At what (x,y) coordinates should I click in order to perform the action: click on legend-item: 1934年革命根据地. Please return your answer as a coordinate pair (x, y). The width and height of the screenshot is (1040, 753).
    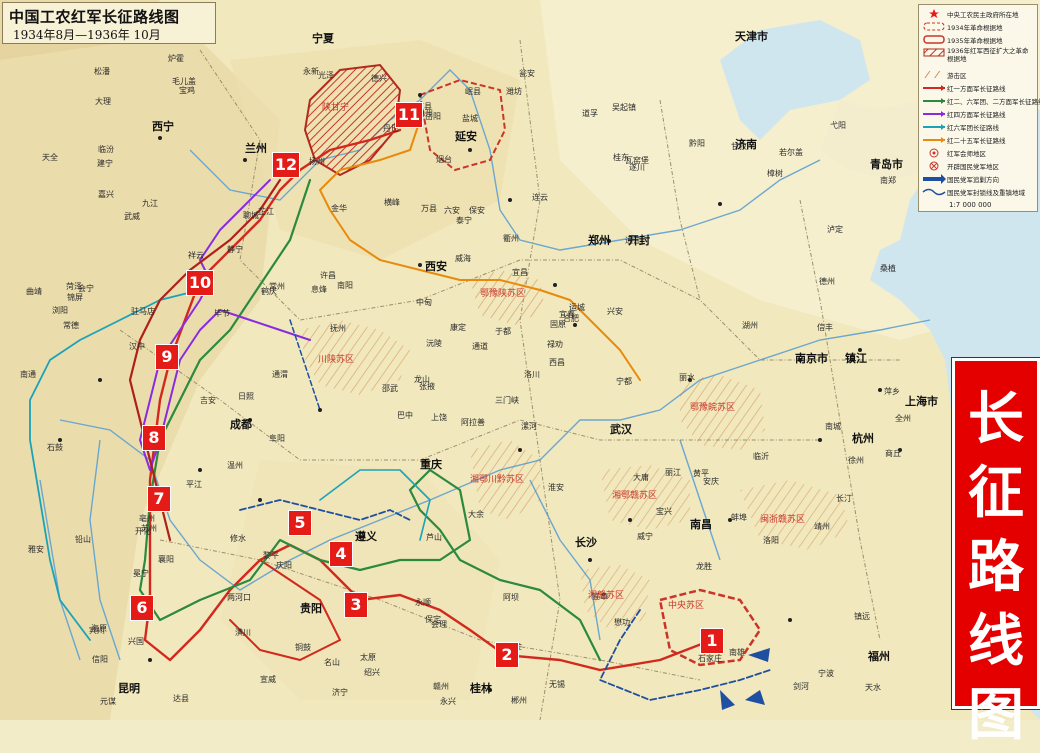
    Looking at the image, I should click on (962, 26).